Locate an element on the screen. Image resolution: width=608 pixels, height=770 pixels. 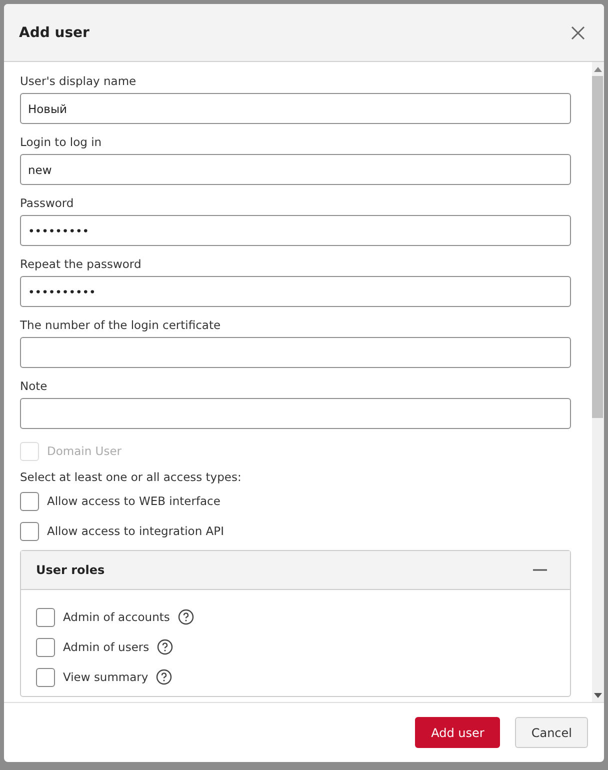
field-label: Note is located at coordinates (34, 386).